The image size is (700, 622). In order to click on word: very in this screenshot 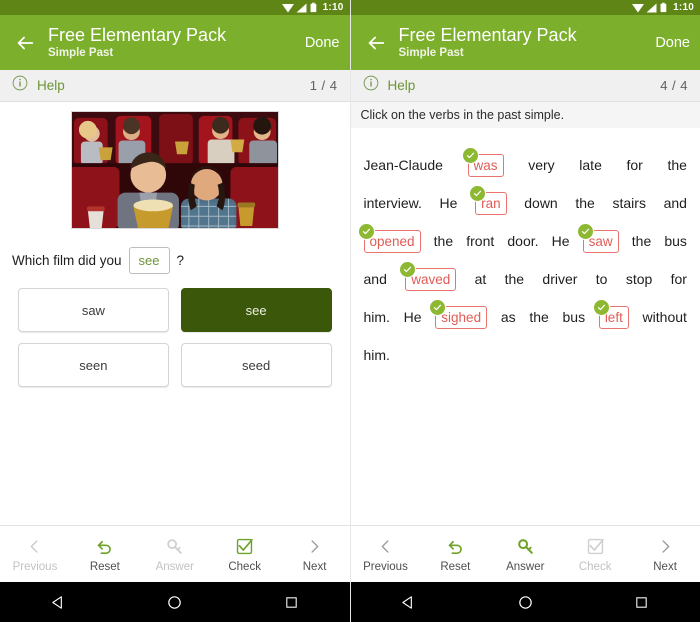, I will do `click(541, 165)`.